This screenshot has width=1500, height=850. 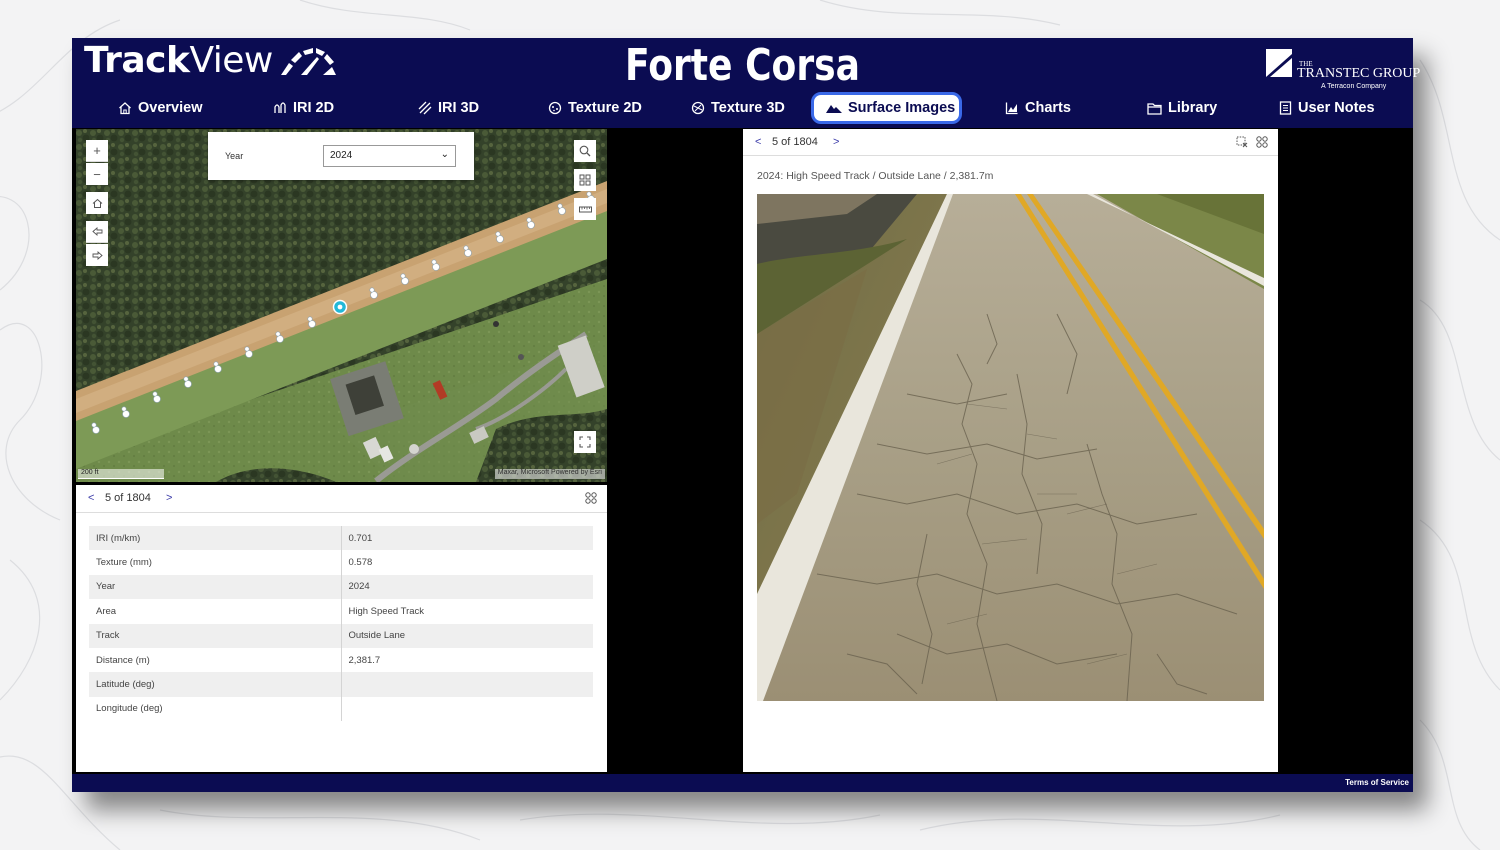 What do you see at coordinates (459, 108) in the screenshot?
I see `nav-label: IRI 3D` at bounding box center [459, 108].